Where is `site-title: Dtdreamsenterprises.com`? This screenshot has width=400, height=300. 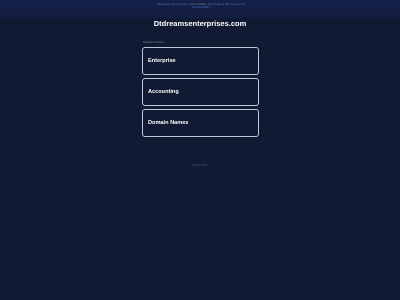 site-title: Dtdreamsenterprises.com is located at coordinates (200, 23).